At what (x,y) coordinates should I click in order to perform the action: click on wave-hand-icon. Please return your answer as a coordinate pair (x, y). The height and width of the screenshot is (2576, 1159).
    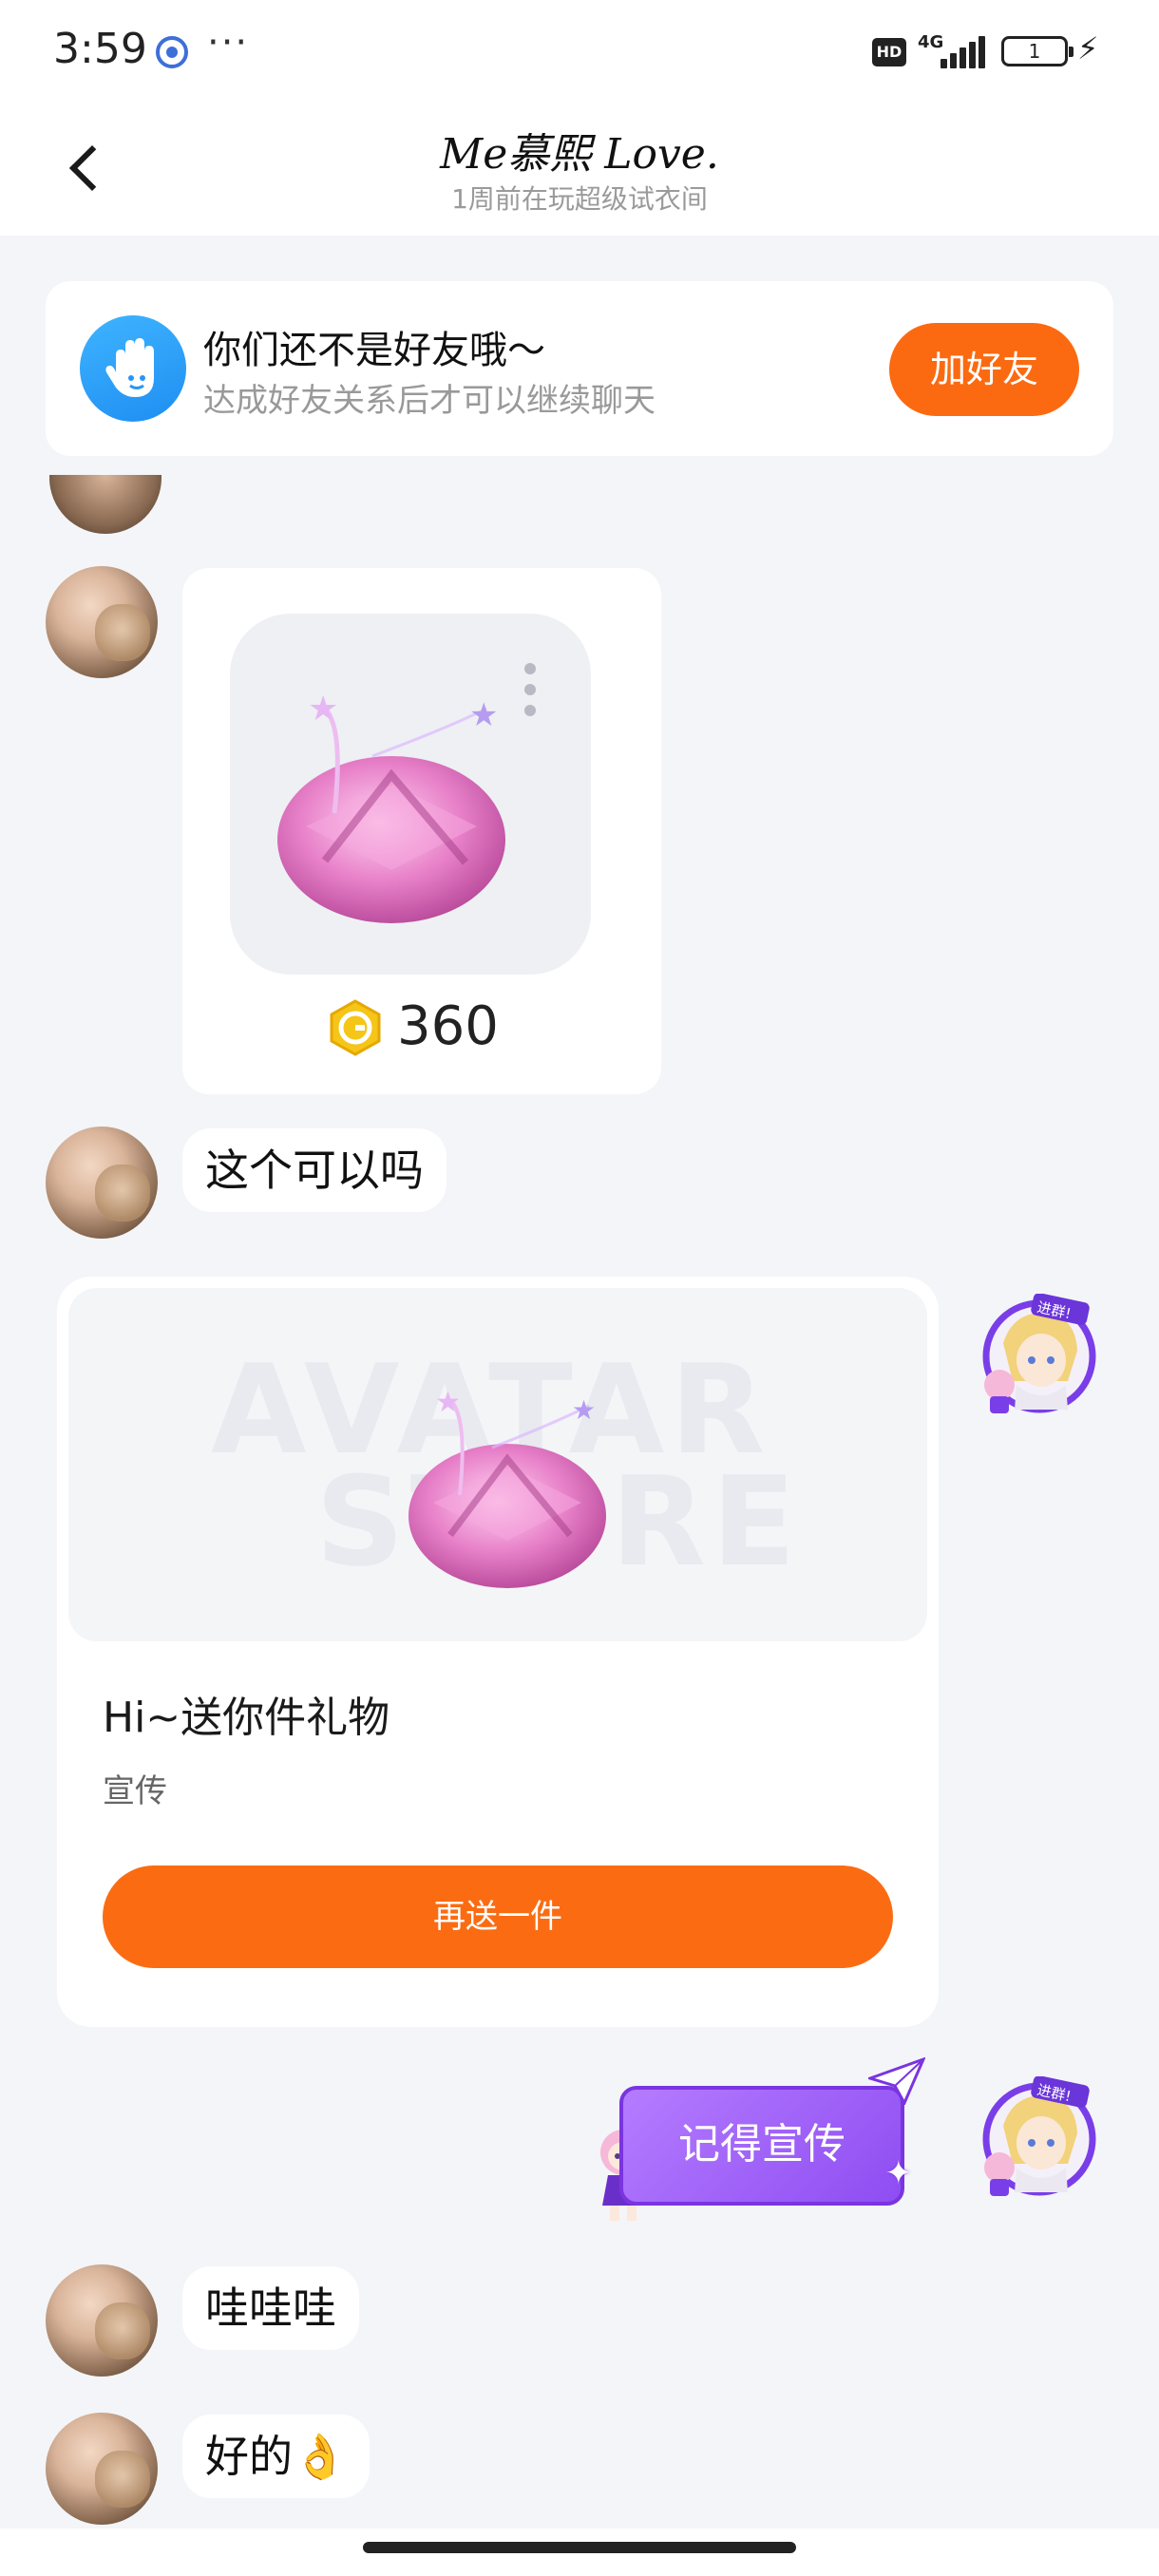
    Looking at the image, I should click on (133, 368).